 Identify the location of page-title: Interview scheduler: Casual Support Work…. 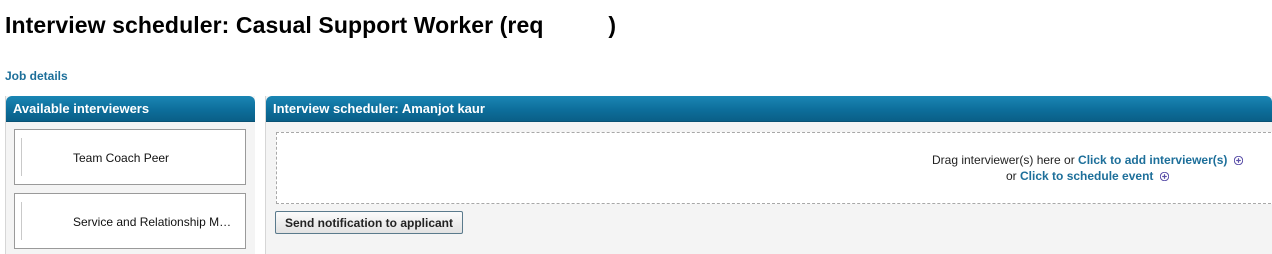
(311, 25).